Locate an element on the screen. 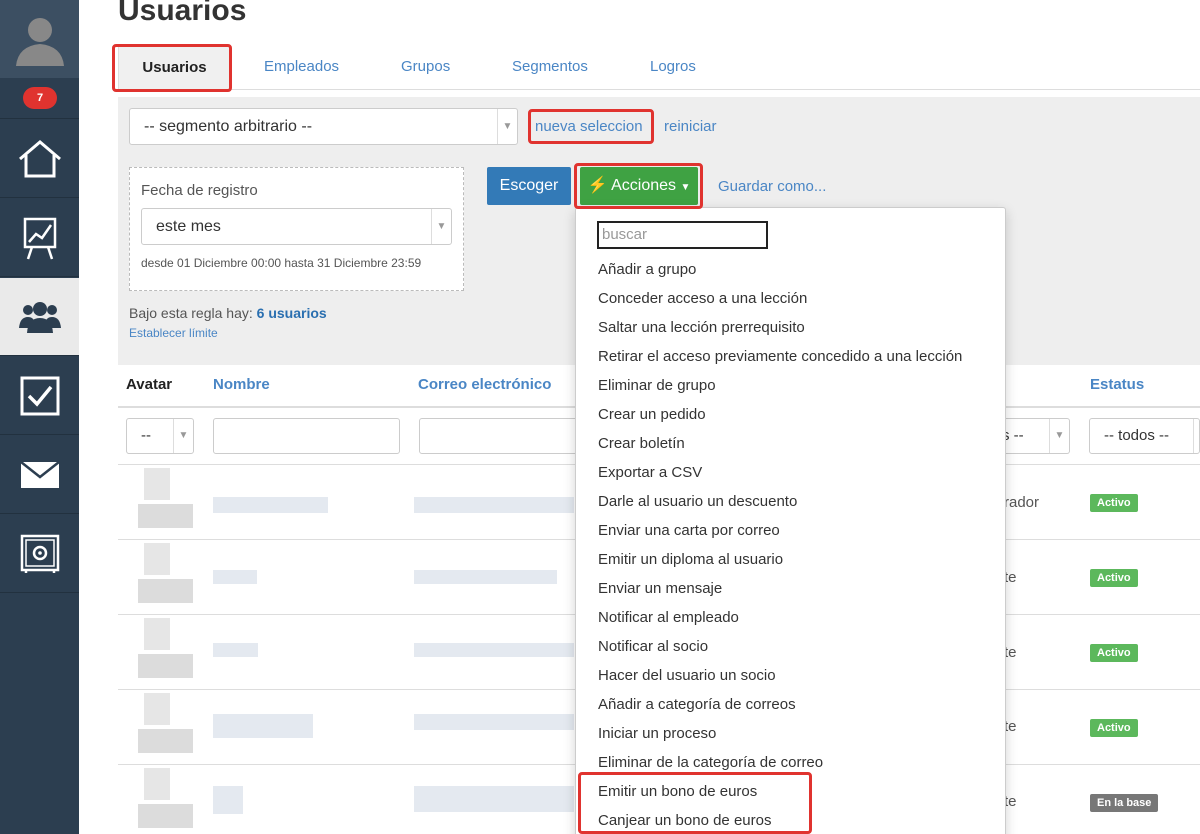  sidebar-item-users is located at coordinates (39, 317).